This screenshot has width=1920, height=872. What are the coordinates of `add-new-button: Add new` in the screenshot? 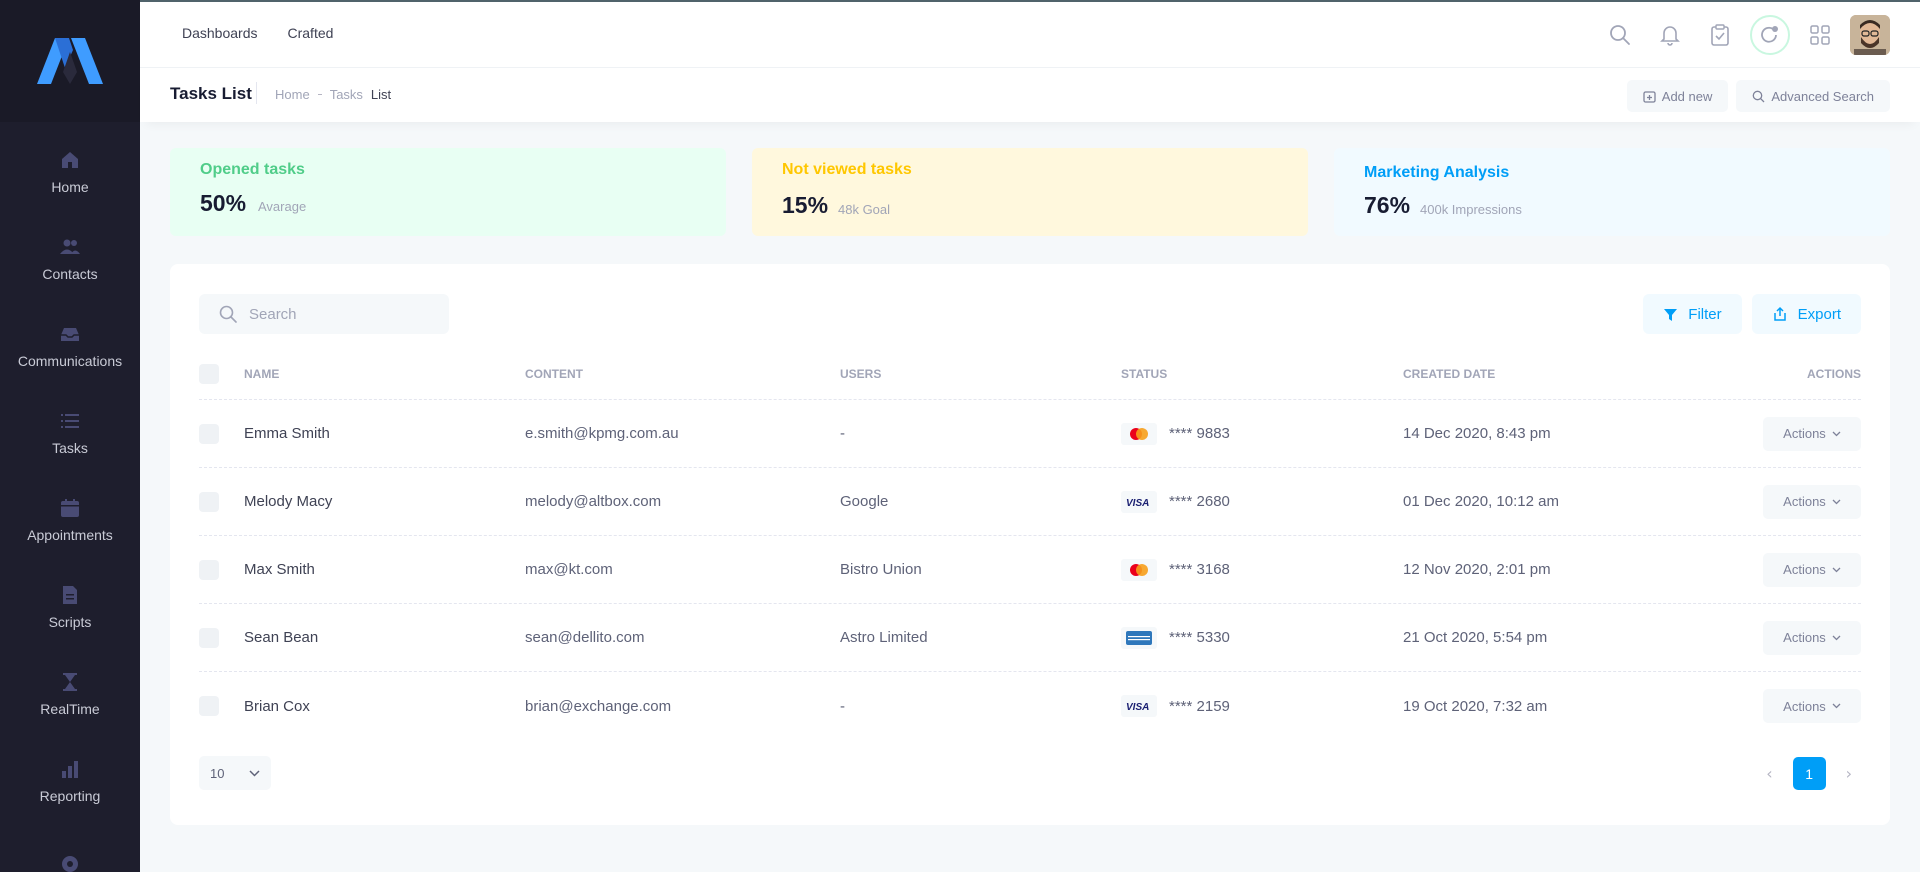 It's located at (1677, 96).